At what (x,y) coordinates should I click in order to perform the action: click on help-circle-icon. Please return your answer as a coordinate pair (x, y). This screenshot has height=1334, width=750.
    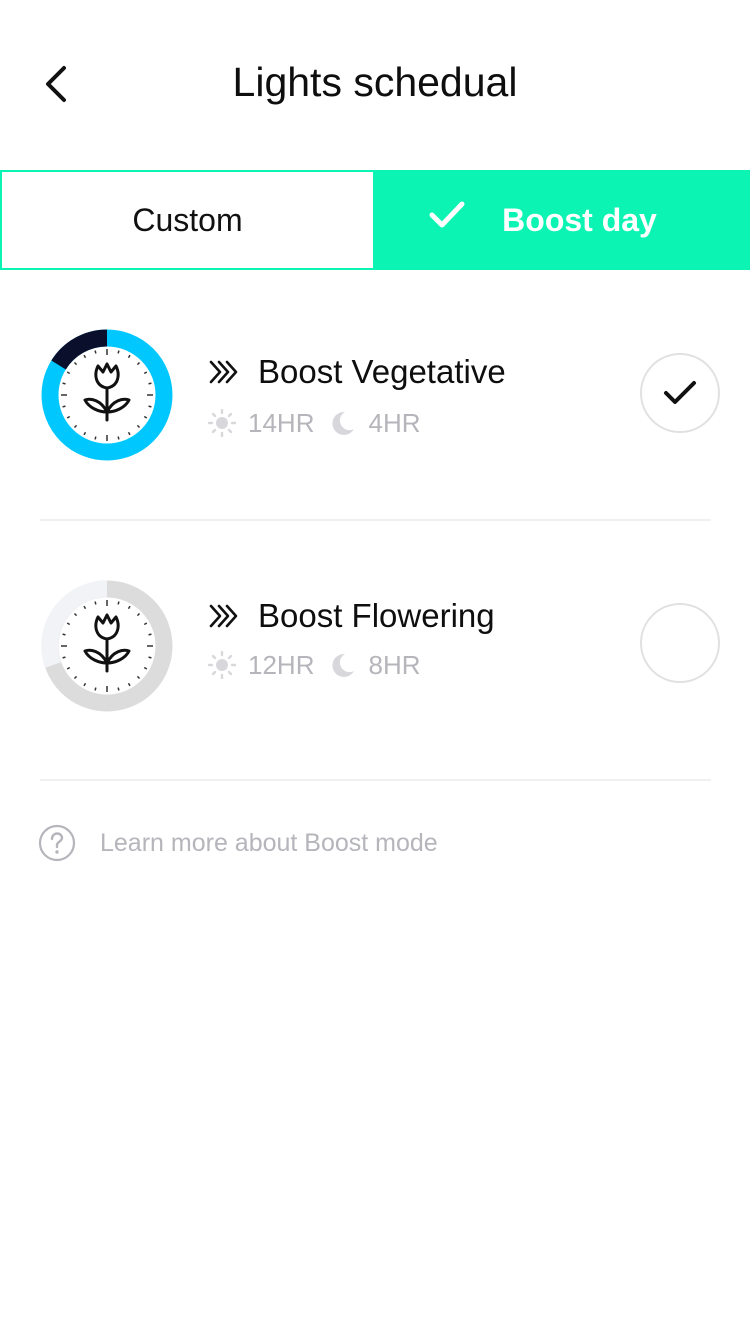
    Looking at the image, I should click on (57, 843).